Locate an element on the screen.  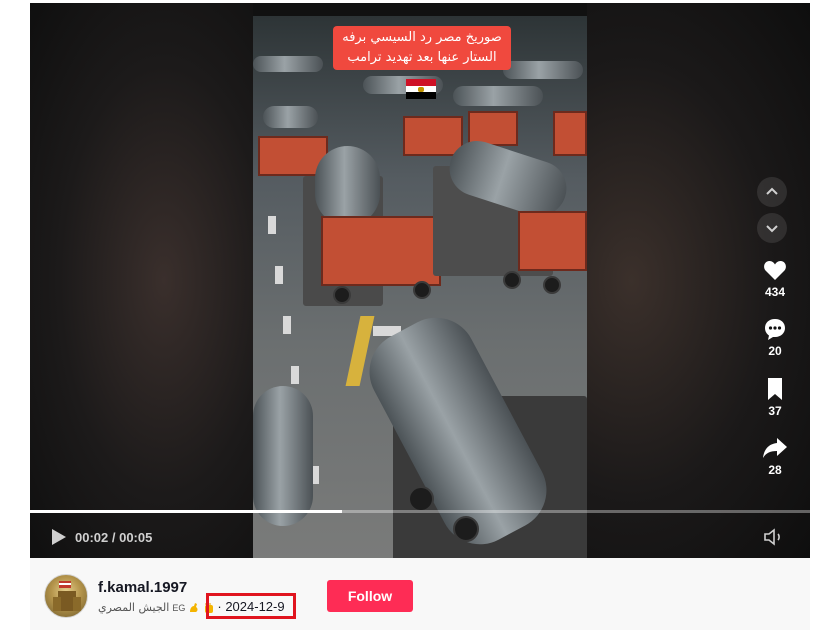
avatar is located at coordinates (66, 596).